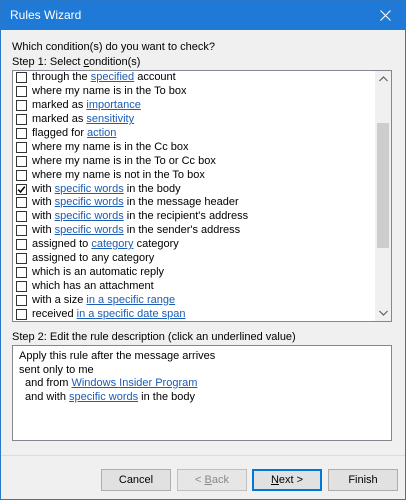 The image size is (406, 500). I want to click on back-accelerator: B, so click(208, 480).